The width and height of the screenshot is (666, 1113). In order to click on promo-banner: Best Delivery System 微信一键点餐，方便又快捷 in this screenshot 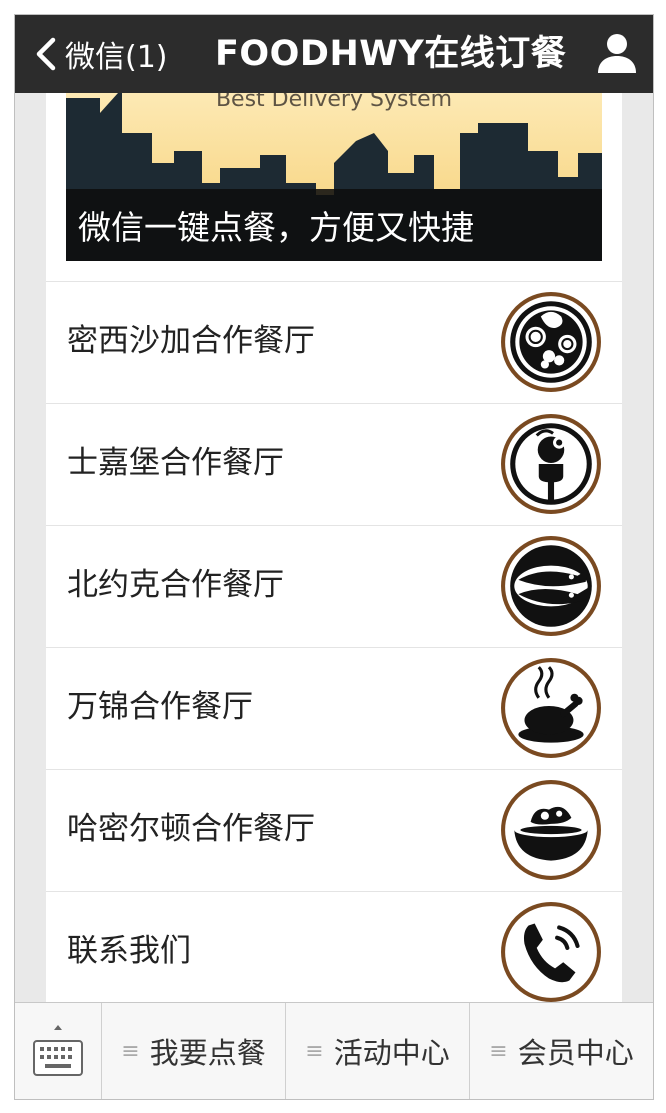, I will do `click(334, 177)`.